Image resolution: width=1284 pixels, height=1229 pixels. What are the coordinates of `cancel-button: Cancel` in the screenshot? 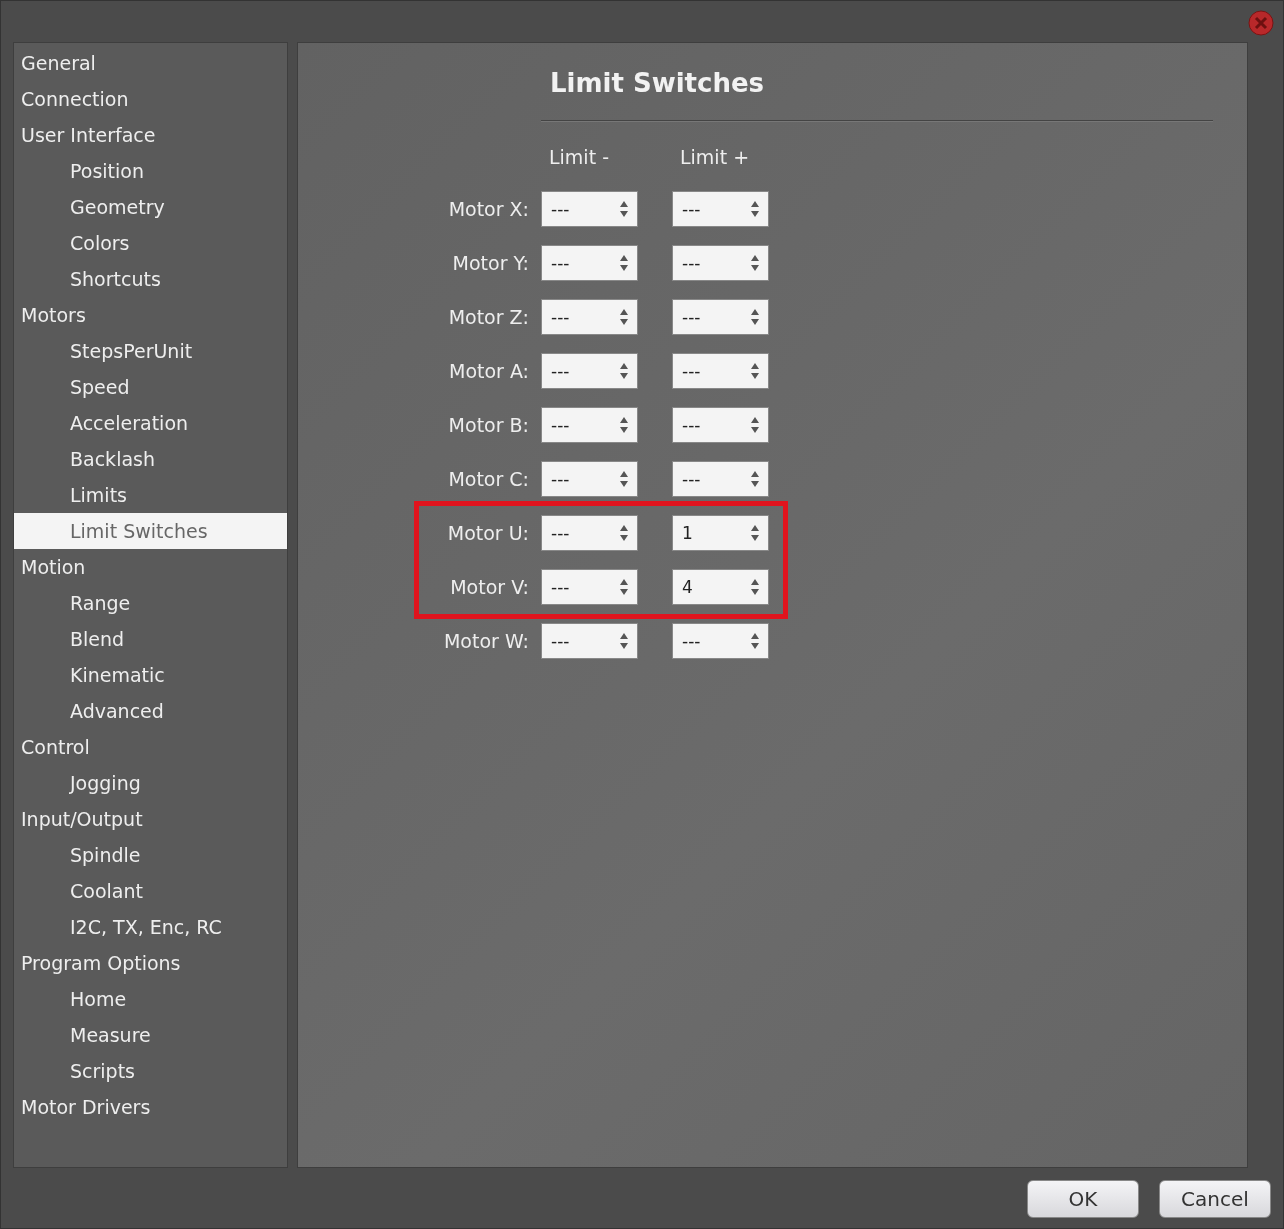 It's located at (1215, 1199).